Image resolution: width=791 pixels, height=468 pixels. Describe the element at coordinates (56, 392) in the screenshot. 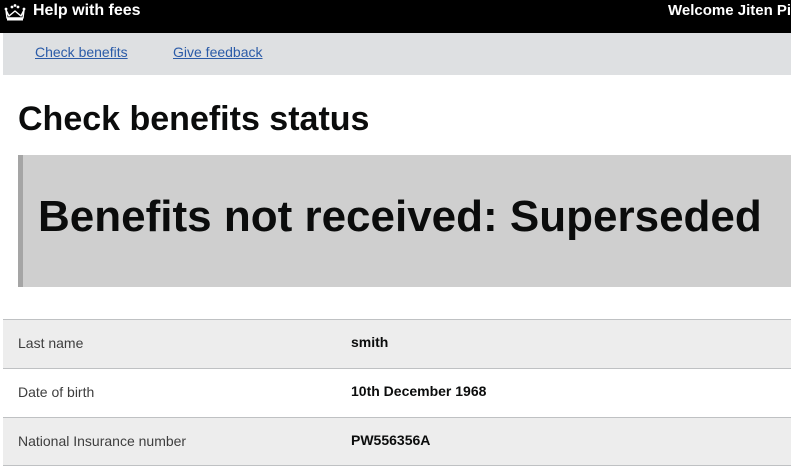

I see `details-key: Date of birth` at that location.